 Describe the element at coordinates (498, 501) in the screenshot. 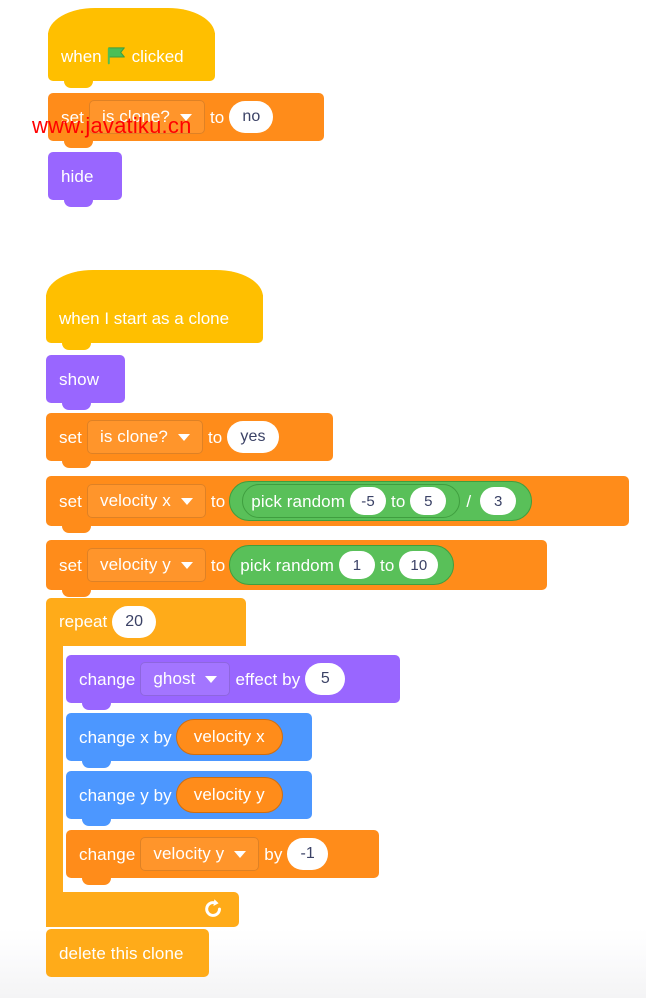

I see `divide-right-input: 3` at that location.